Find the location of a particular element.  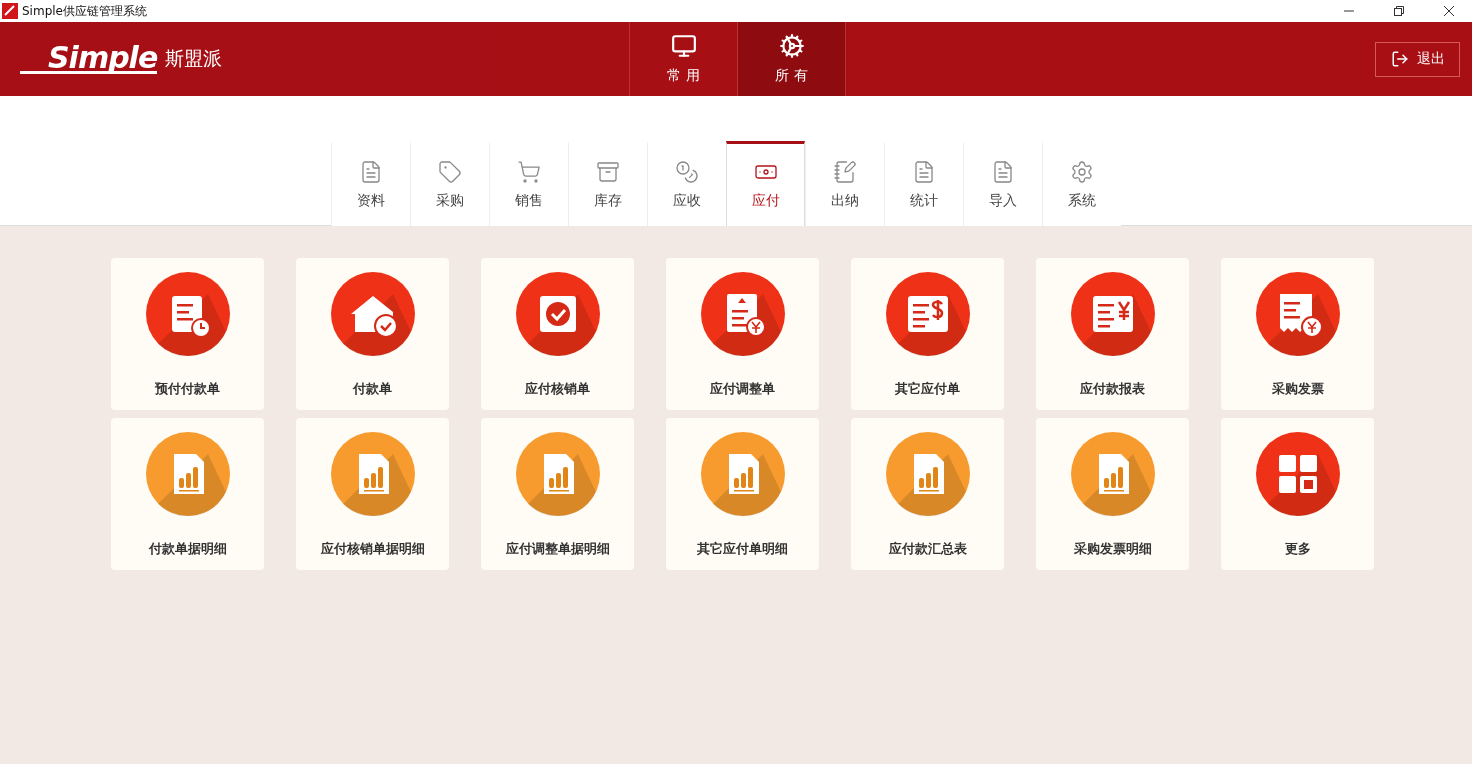

function-tile: 应付核销单据明细 is located at coordinates (372, 494).